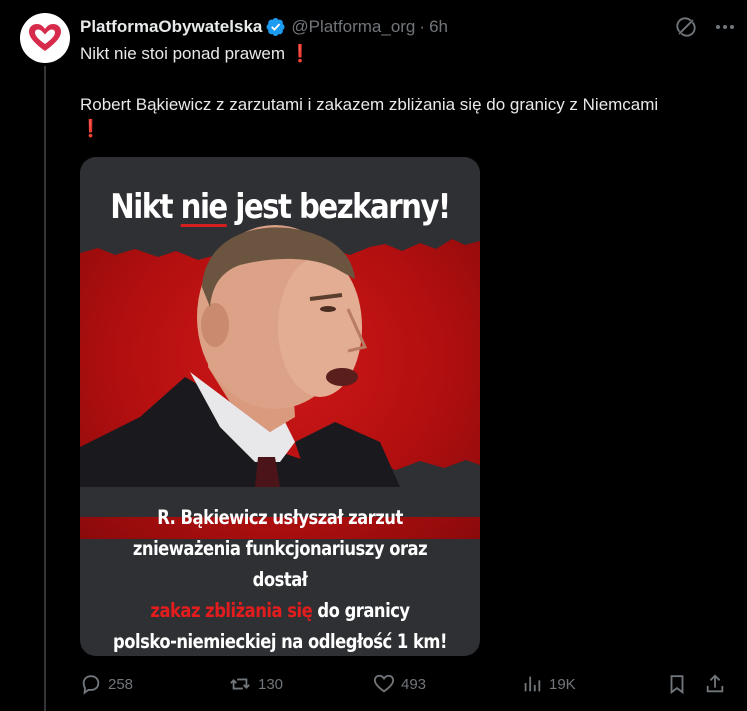  What do you see at coordinates (271, 684) in the screenshot?
I see `repost-count: 130` at bounding box center [271, 684].